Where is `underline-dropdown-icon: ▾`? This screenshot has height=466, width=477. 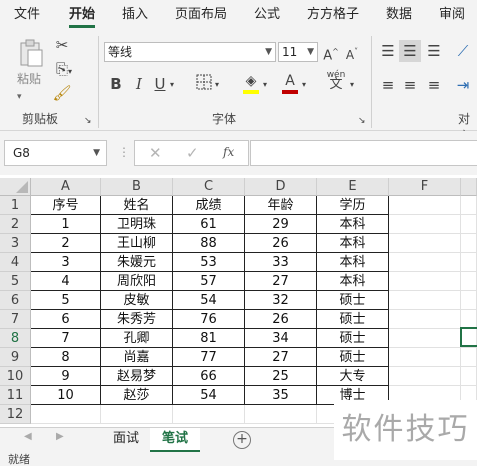
underline-dropdown-icon: ▾ is located at coordinates (172, 85).